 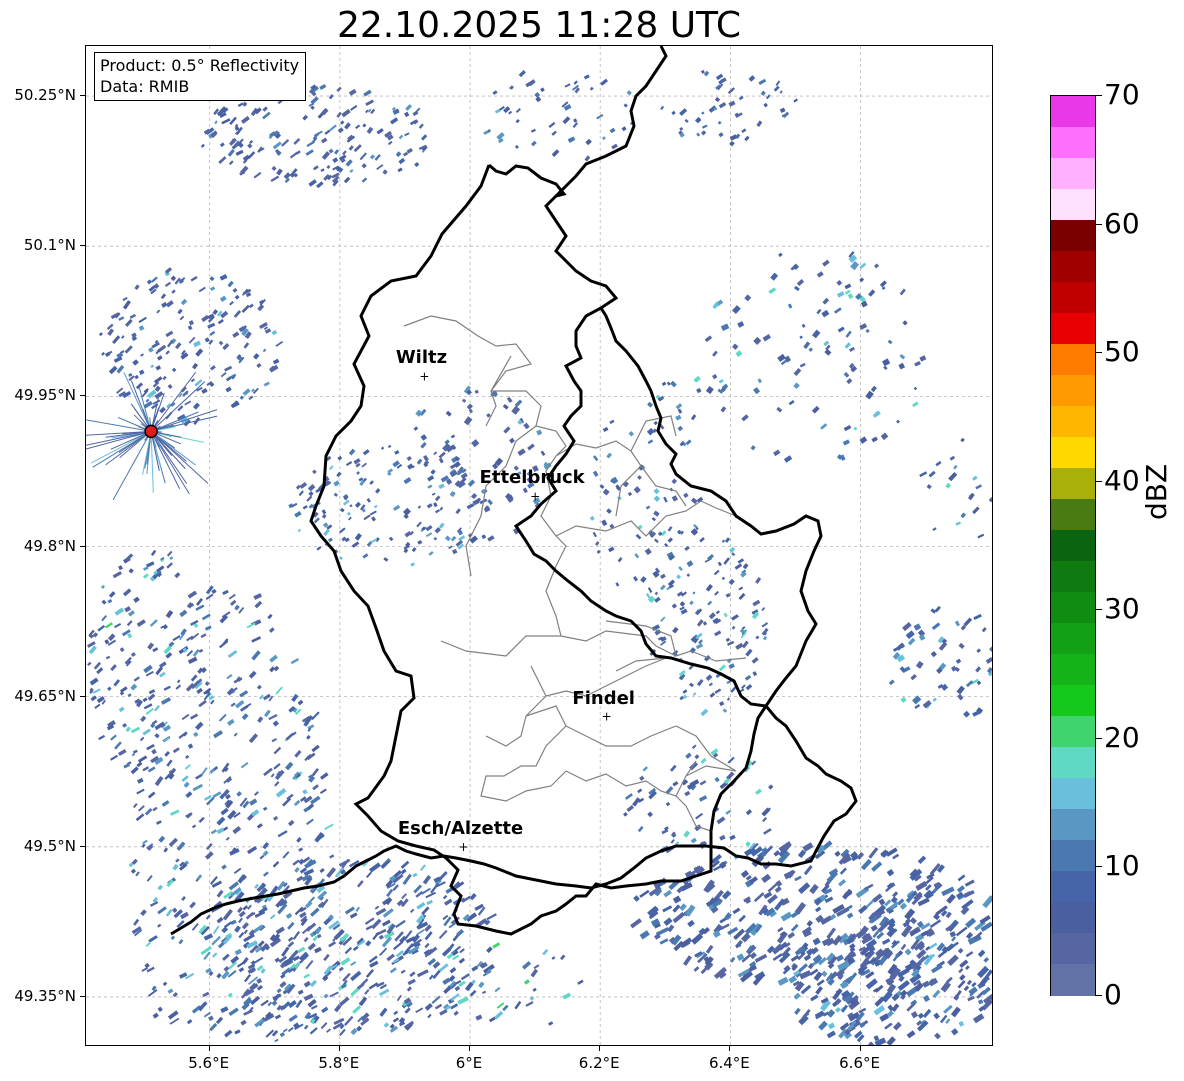 I want to click on colorbar-tick, so click(x=1099, y=867).